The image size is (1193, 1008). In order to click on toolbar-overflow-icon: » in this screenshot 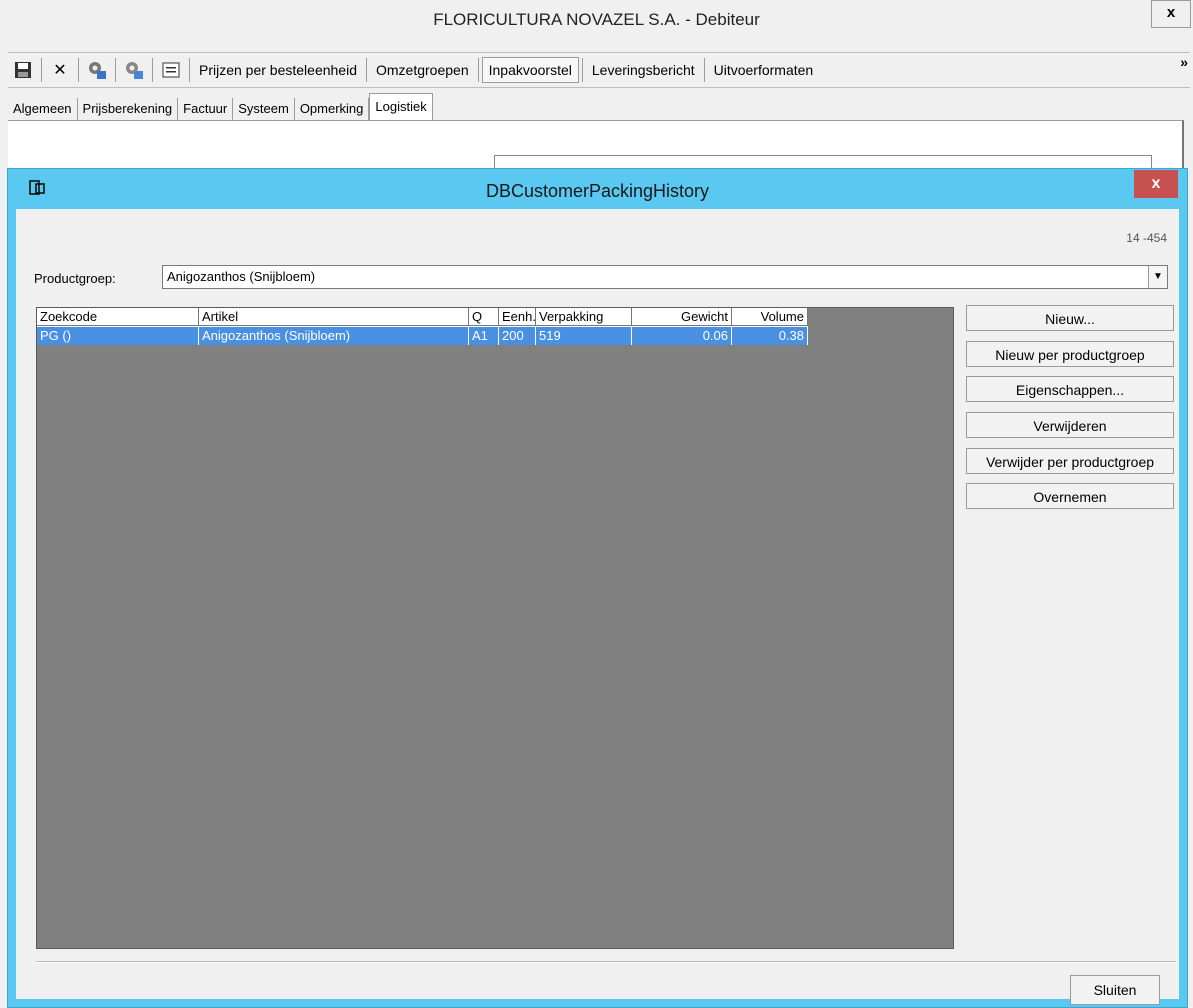, I will do `click(1184, 62)`.